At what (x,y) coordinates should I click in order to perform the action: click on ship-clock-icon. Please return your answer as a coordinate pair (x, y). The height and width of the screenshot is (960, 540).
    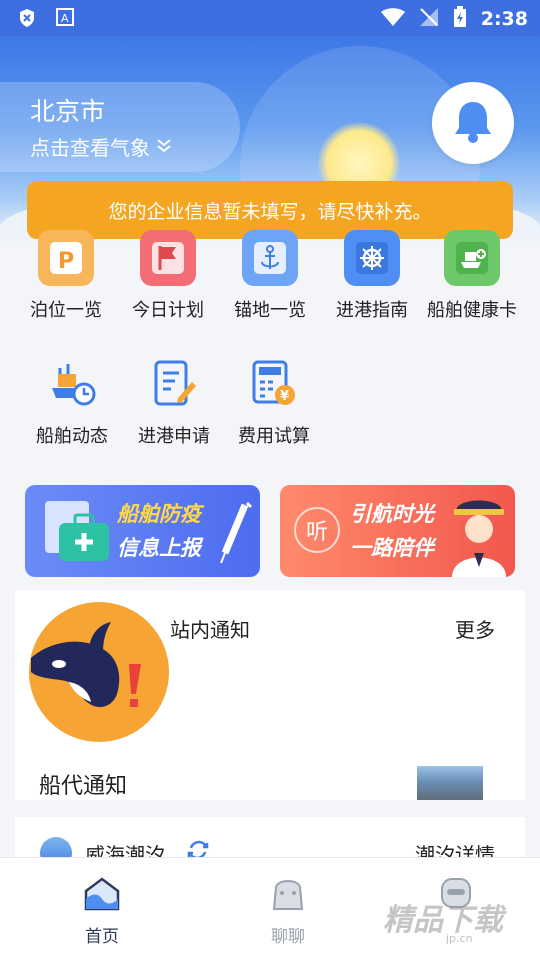
    Looking at the image, I should click on (72, 384).